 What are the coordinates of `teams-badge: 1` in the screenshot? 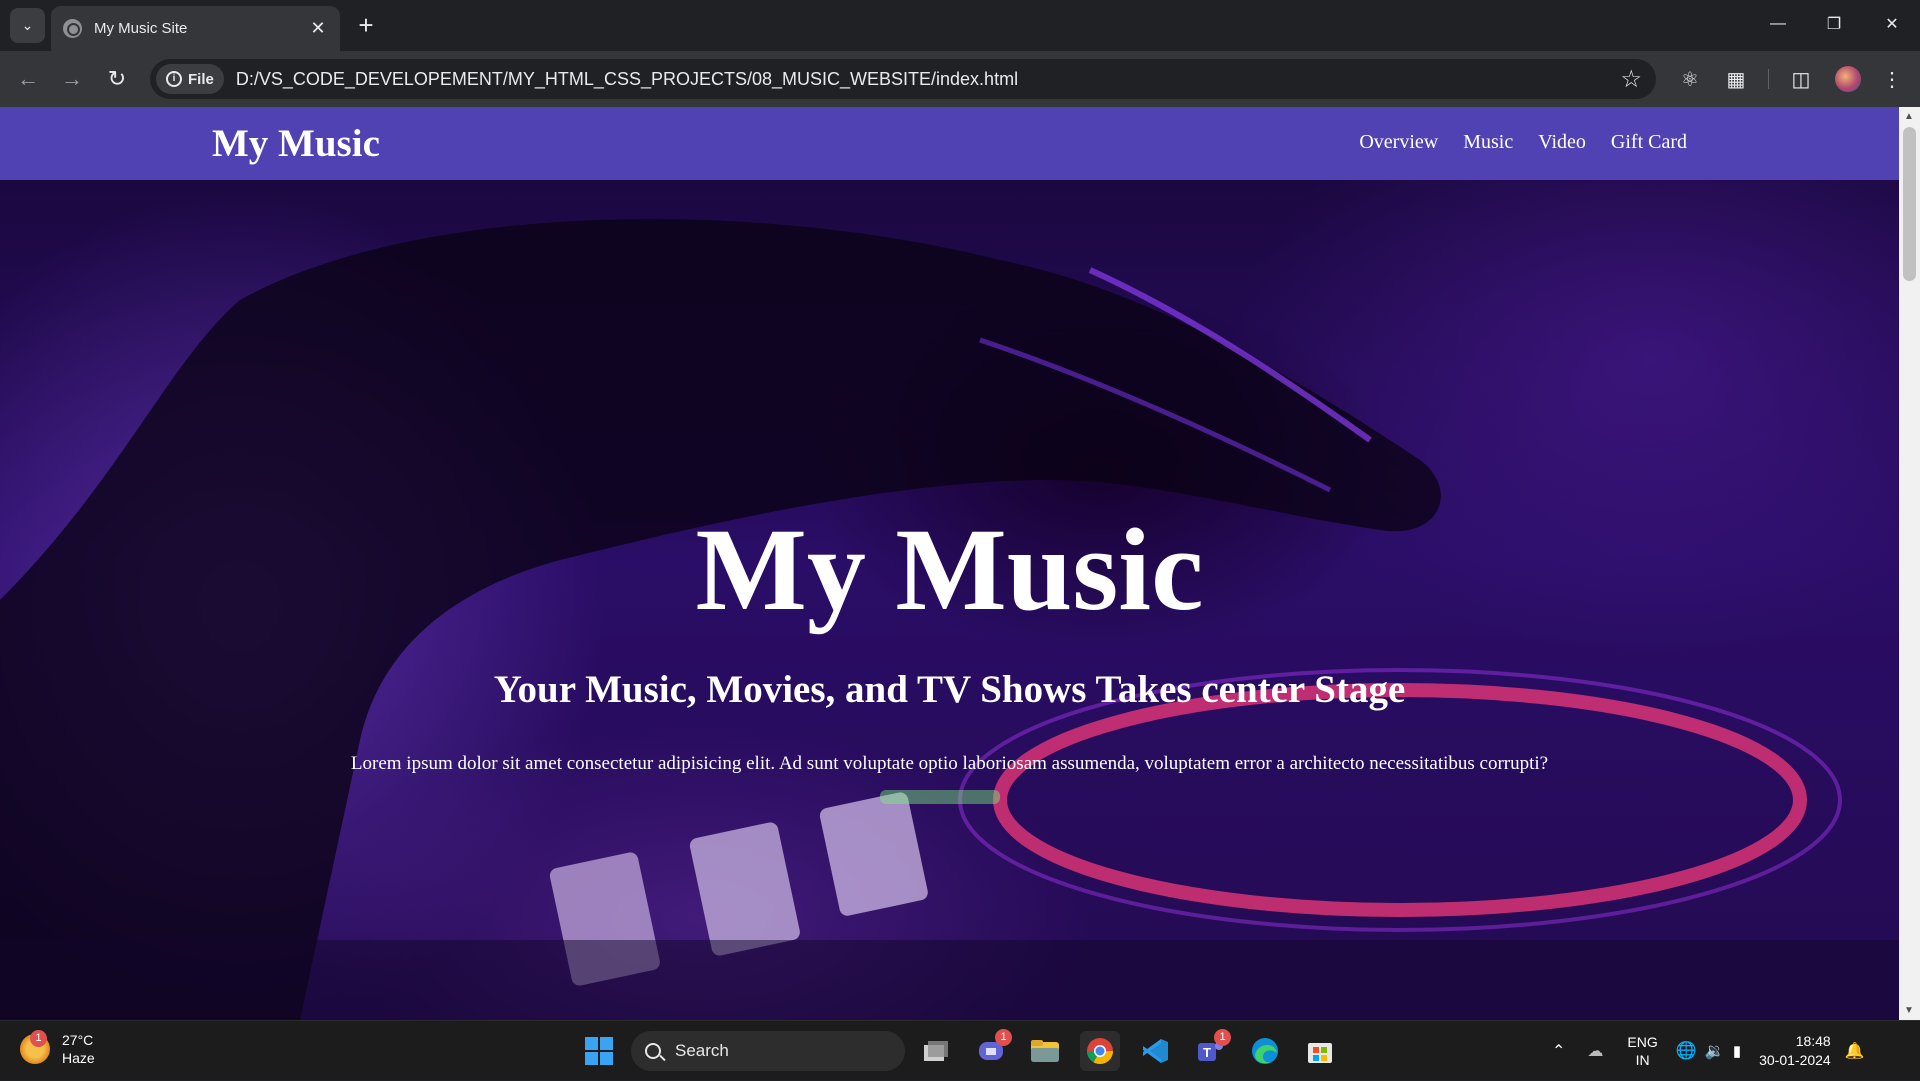 It's located at (1222, 1037).